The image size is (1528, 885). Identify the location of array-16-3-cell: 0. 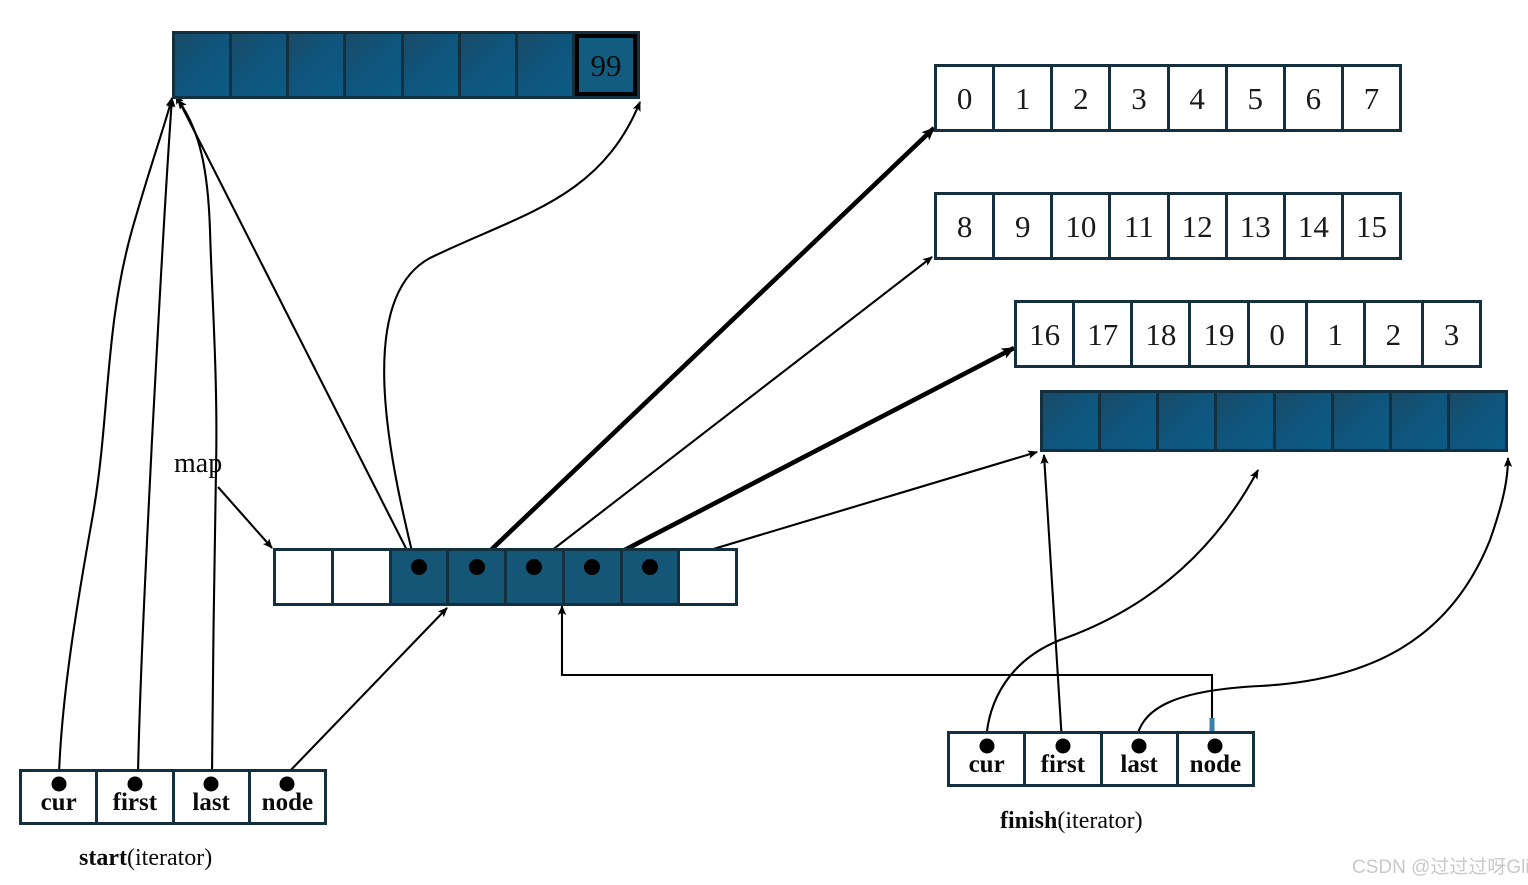
(1279, 334).